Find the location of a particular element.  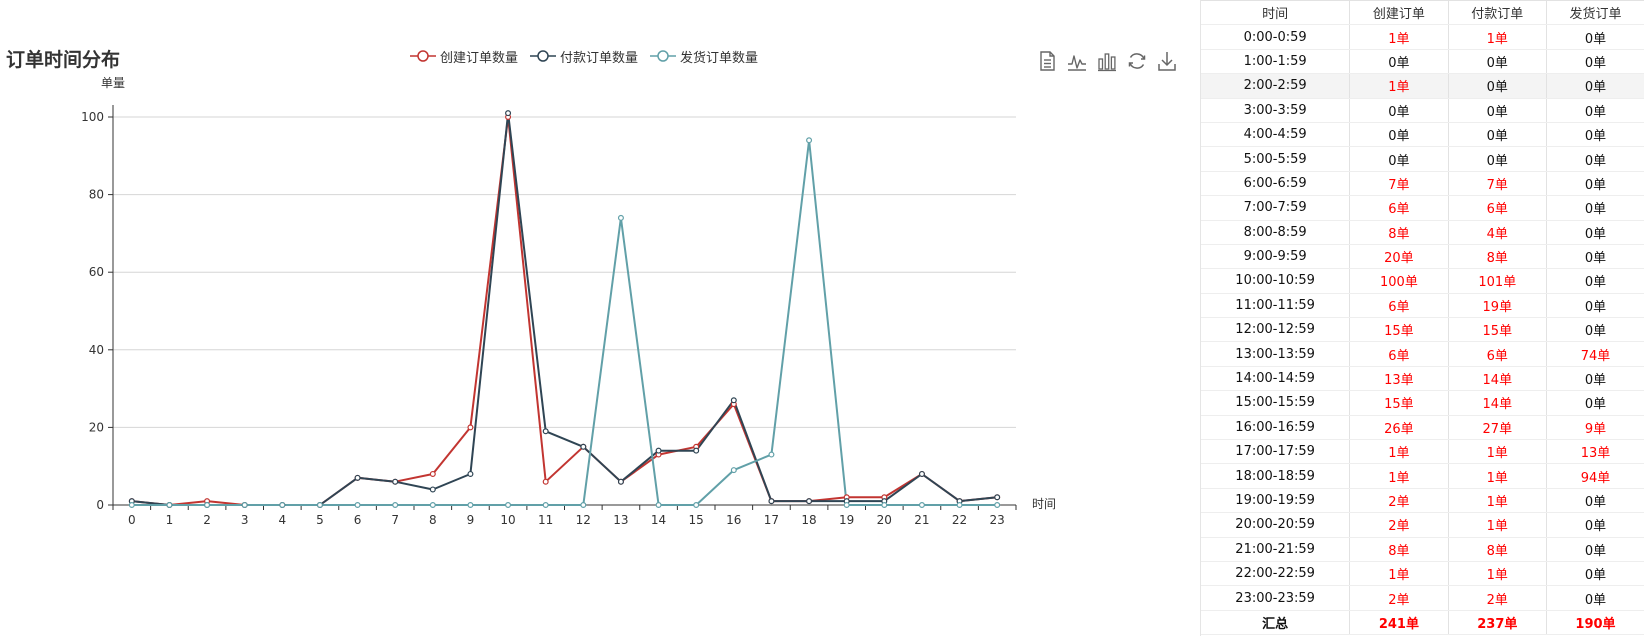

y-tick-label: 60 is located at coordinates (96, 272).